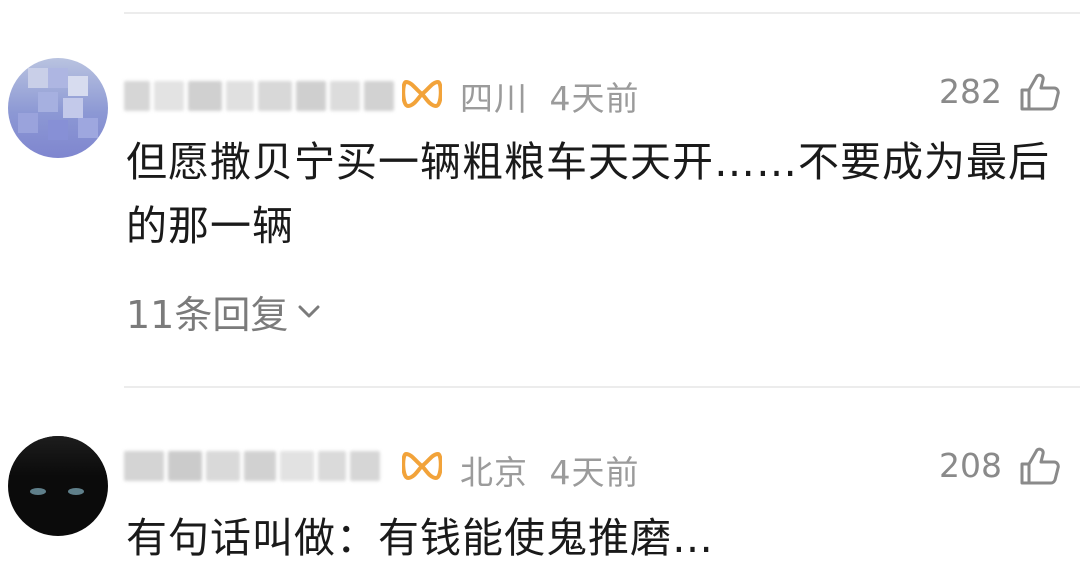 Image resolution: width=1080 pixels, height=582 pixels. I want to click on comment-meta: 北京 4天前, so click(550, 470).